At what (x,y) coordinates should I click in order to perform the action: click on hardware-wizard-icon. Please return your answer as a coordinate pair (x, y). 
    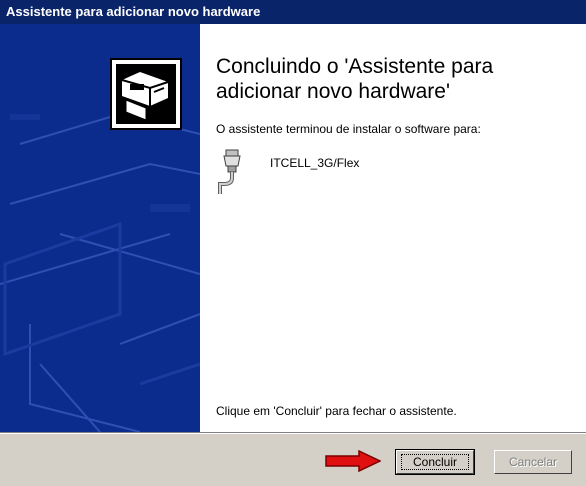
    Looking at the image, I should click on (146, 94).